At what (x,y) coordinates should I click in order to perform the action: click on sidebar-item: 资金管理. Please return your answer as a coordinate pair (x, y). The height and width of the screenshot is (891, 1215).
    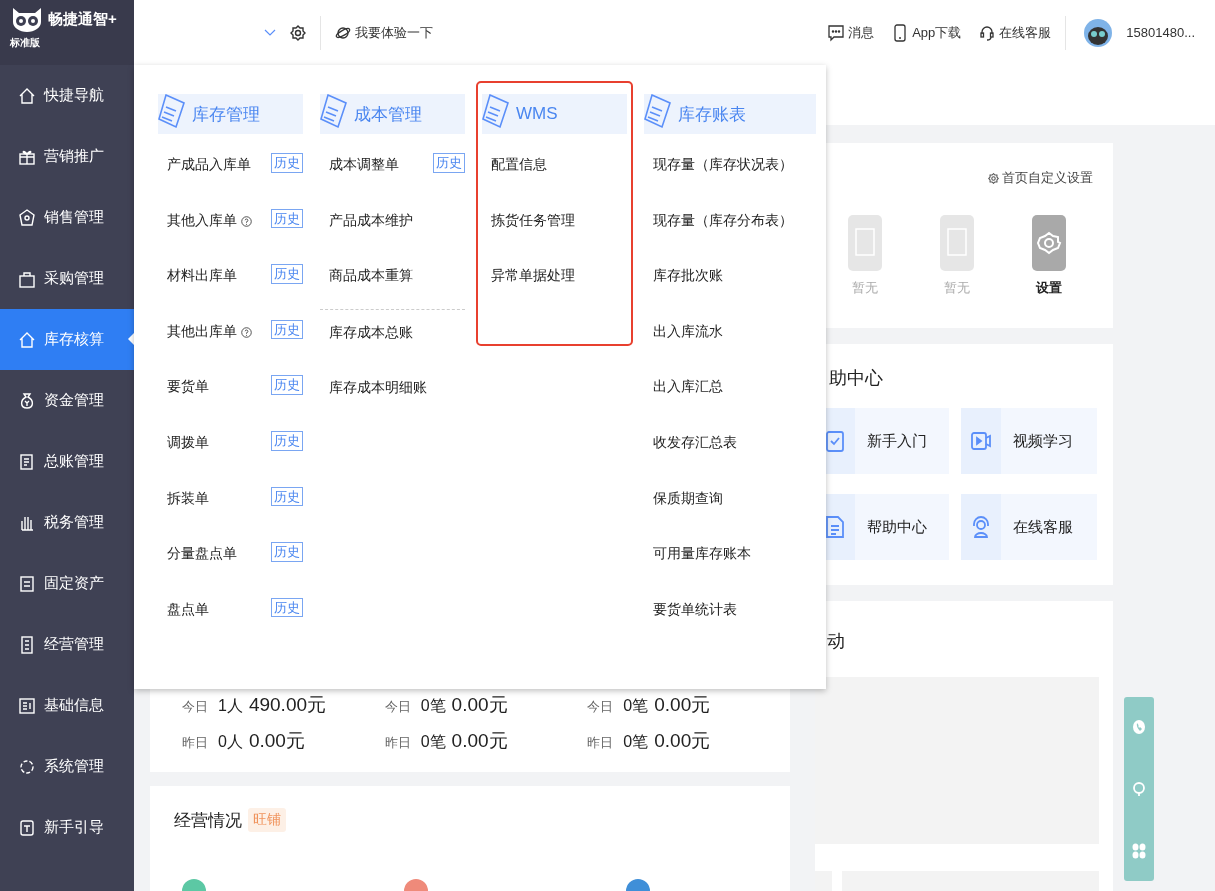
    Looking at the image, I should click on (67, 400).